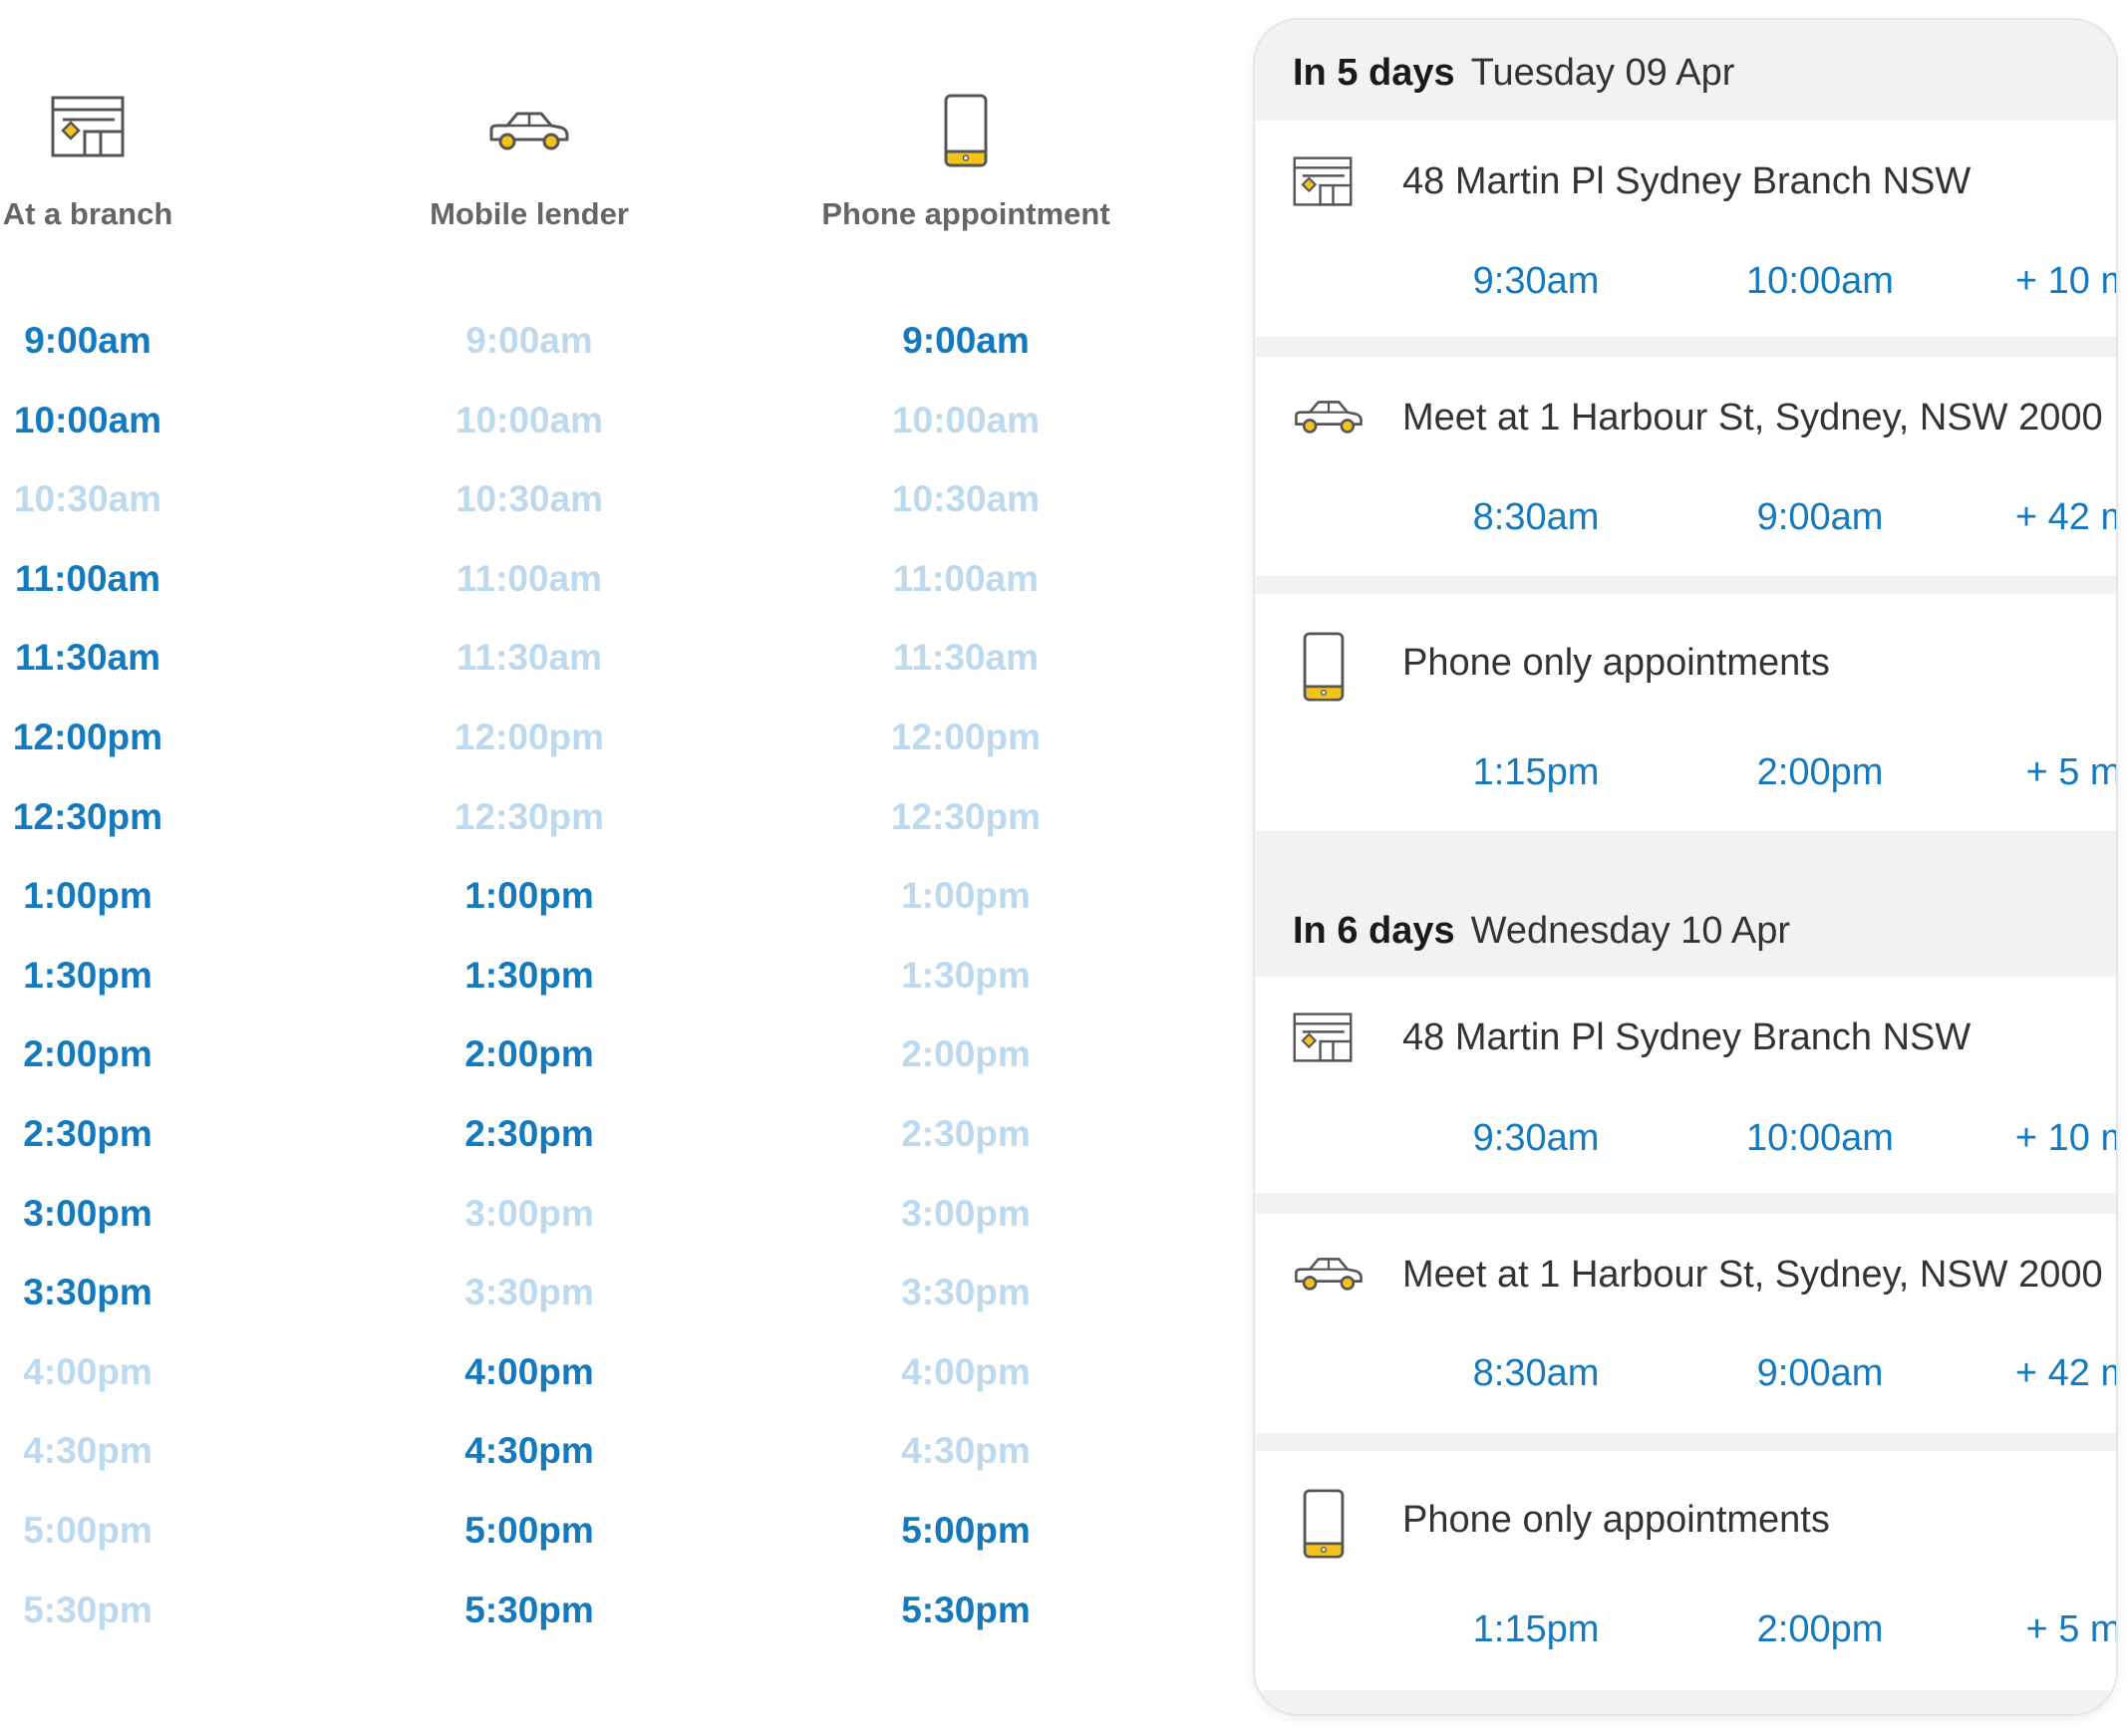 The width and height of the screenshot is (2127, 1736). I want to click on column-header: Phone appointment, so click(966, 124).